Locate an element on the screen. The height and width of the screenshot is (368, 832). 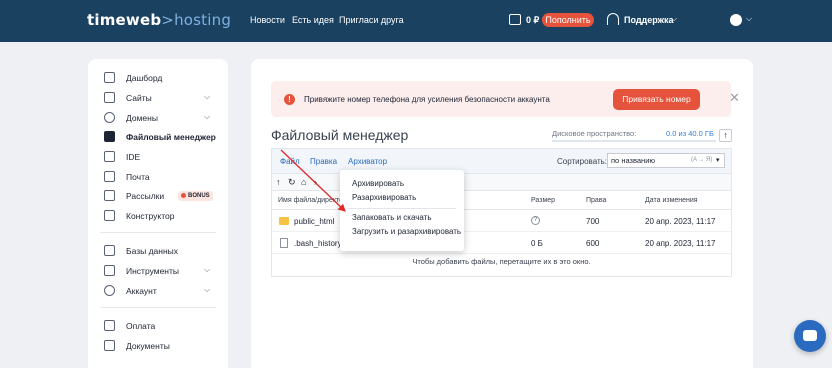
menu-file: Файл is located at coordinates (290, 161).